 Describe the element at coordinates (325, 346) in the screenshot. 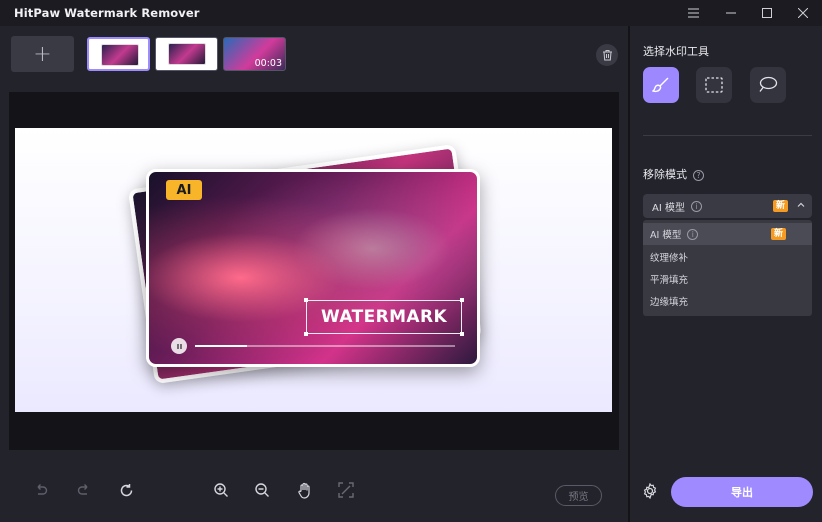

I see `playback-progress` at that location.